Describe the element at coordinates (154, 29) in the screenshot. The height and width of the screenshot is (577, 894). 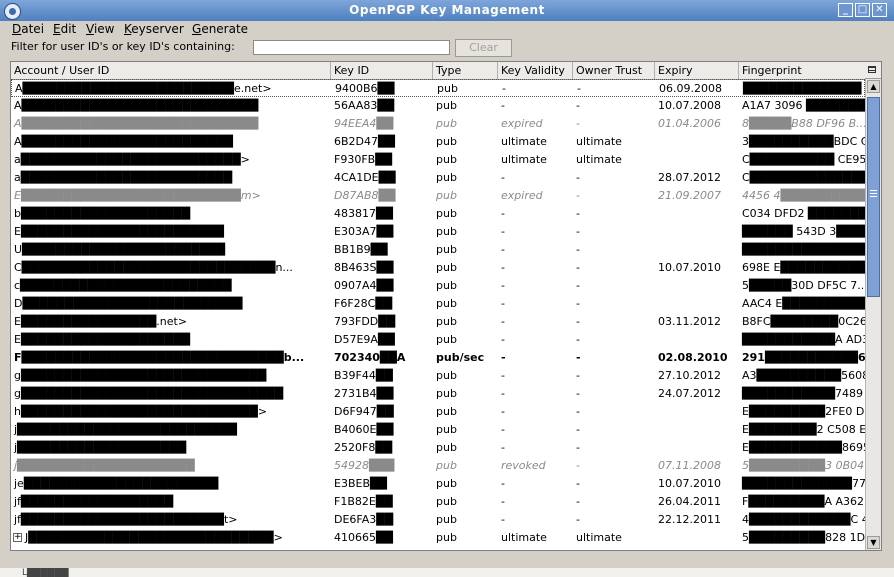
I see `menu-keyserver: Keyserver` at that location.